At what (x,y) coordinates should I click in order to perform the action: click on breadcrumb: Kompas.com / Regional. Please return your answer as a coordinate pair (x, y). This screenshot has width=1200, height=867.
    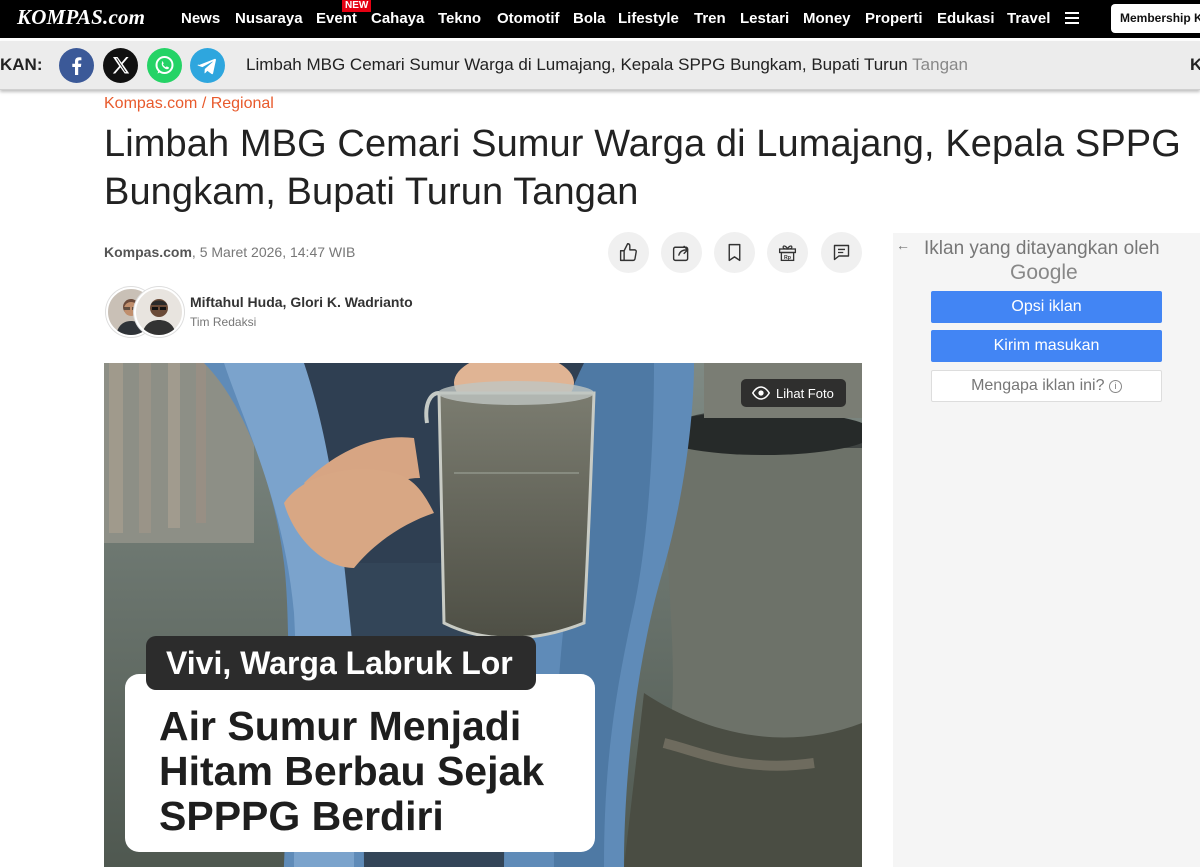
    Looking at the image, I should click on (189, 104).